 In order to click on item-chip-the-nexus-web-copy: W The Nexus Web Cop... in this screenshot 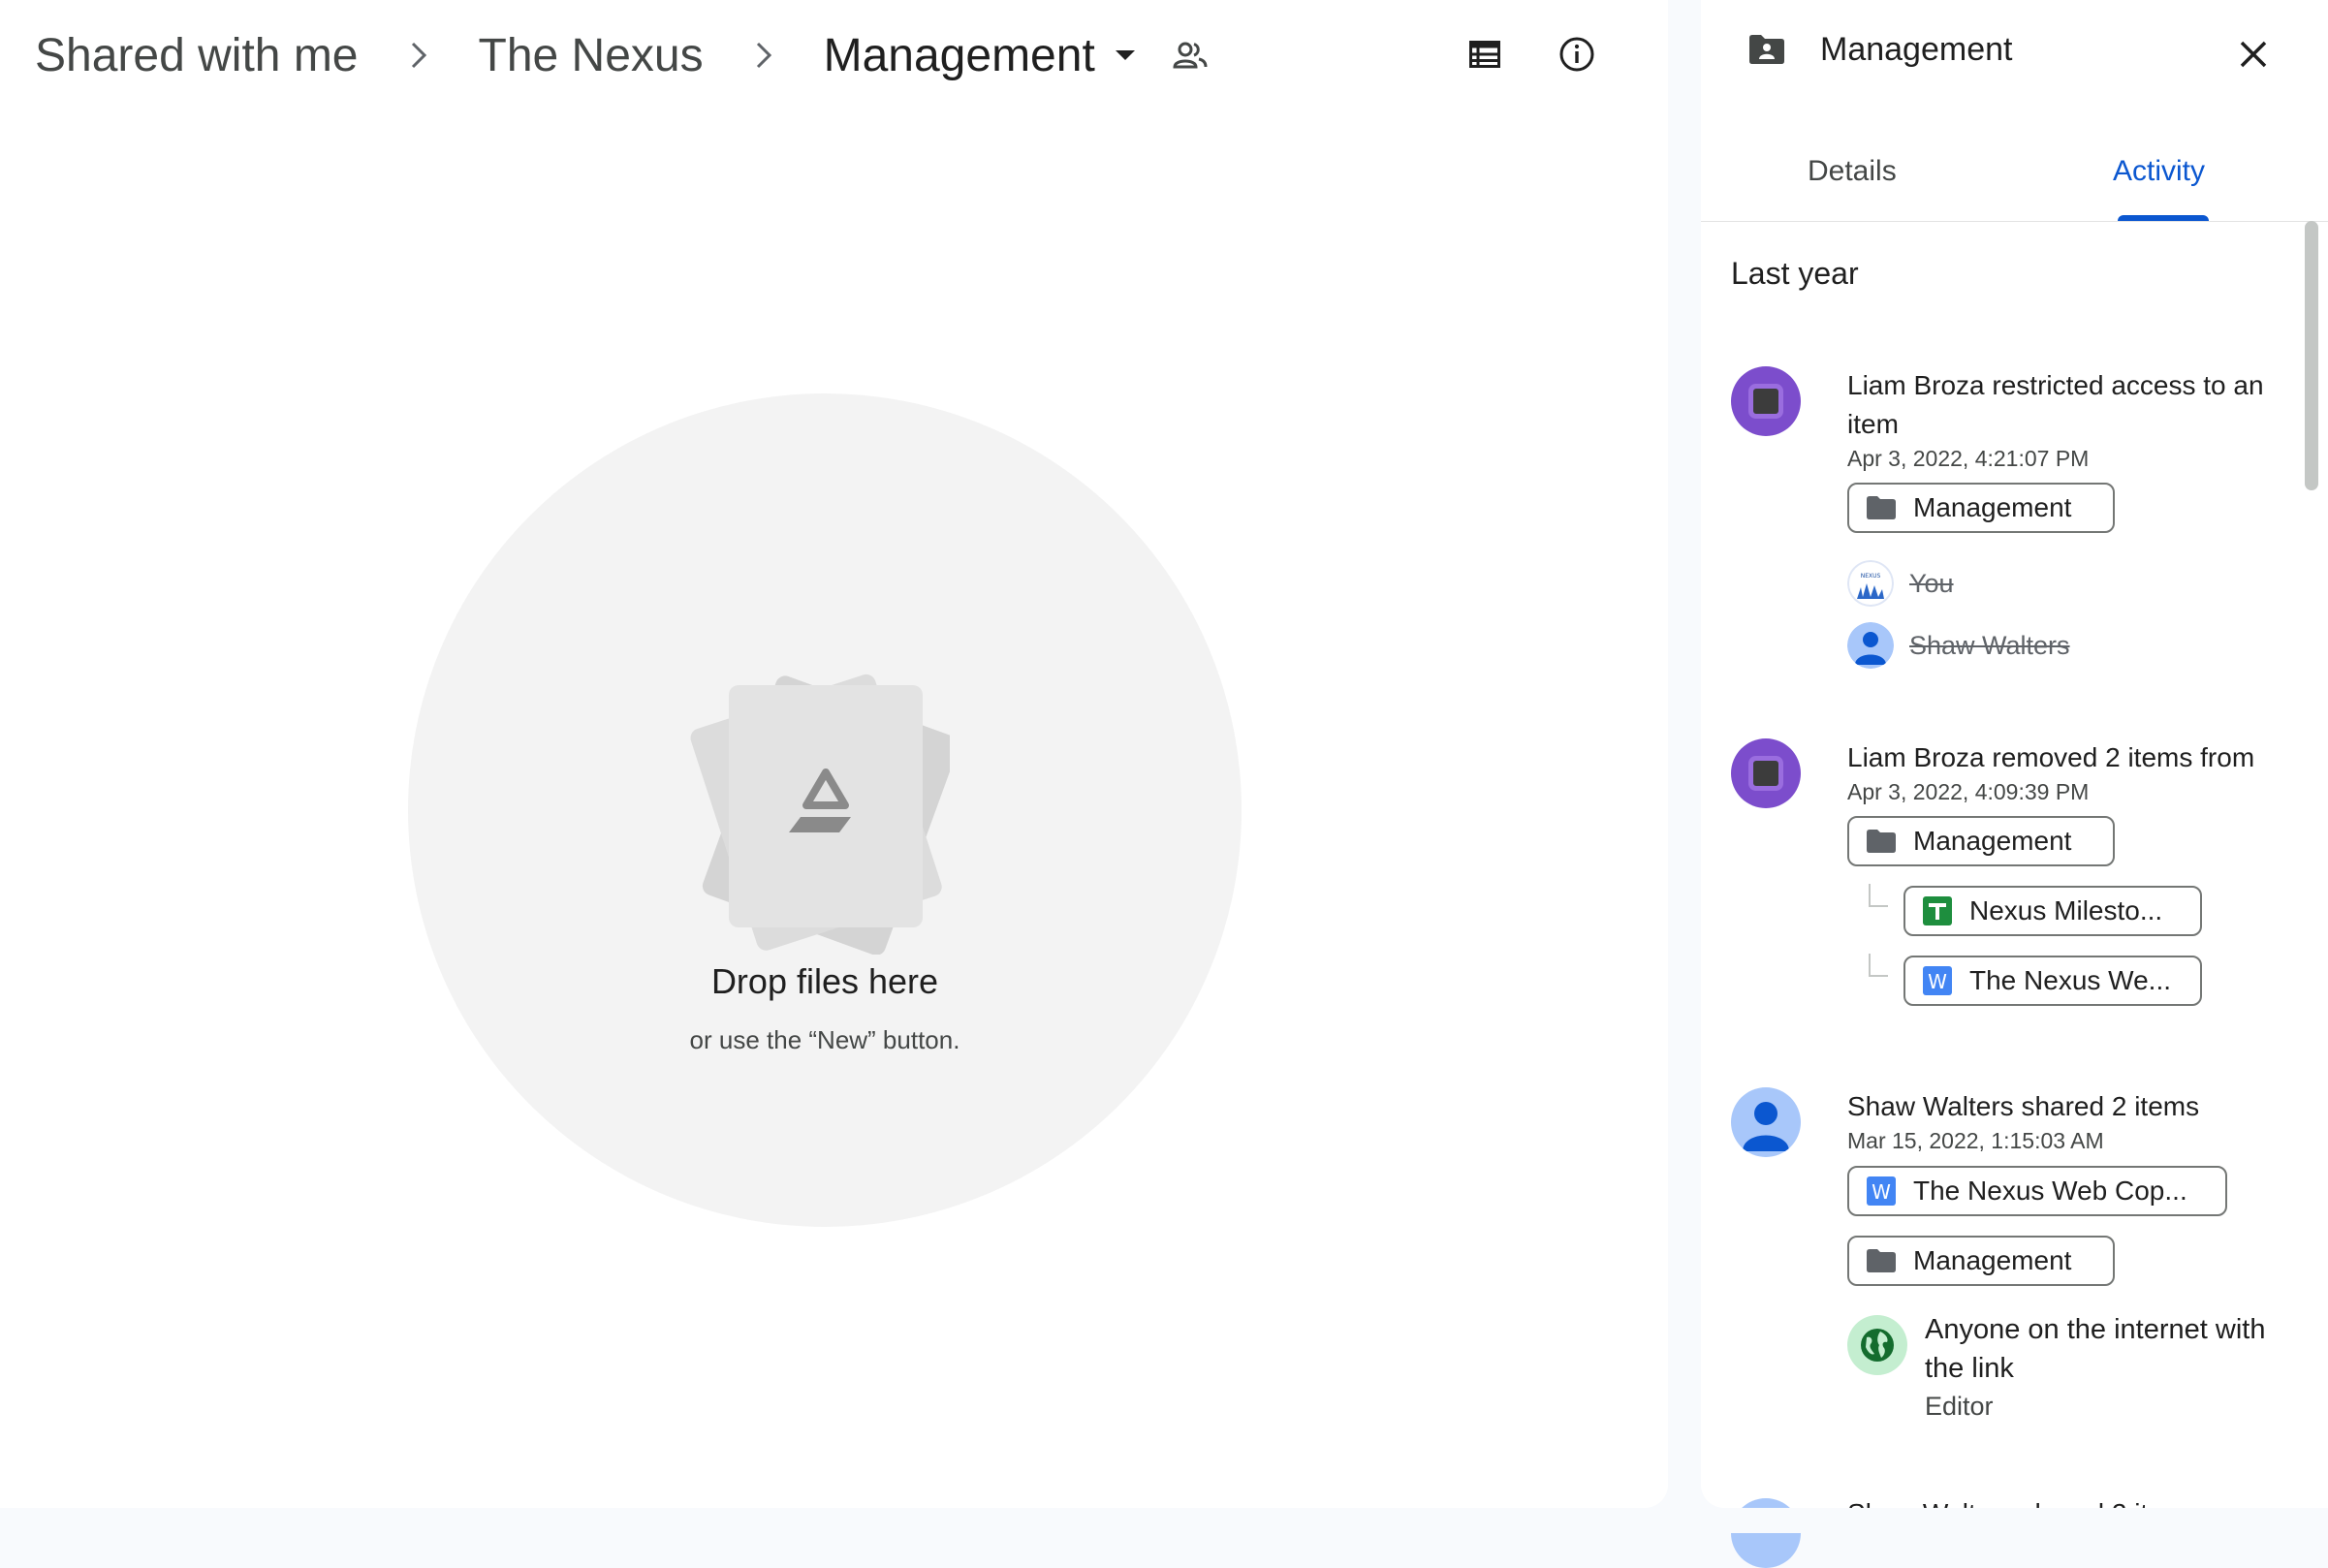, I will do `click(2037, 1191)`.